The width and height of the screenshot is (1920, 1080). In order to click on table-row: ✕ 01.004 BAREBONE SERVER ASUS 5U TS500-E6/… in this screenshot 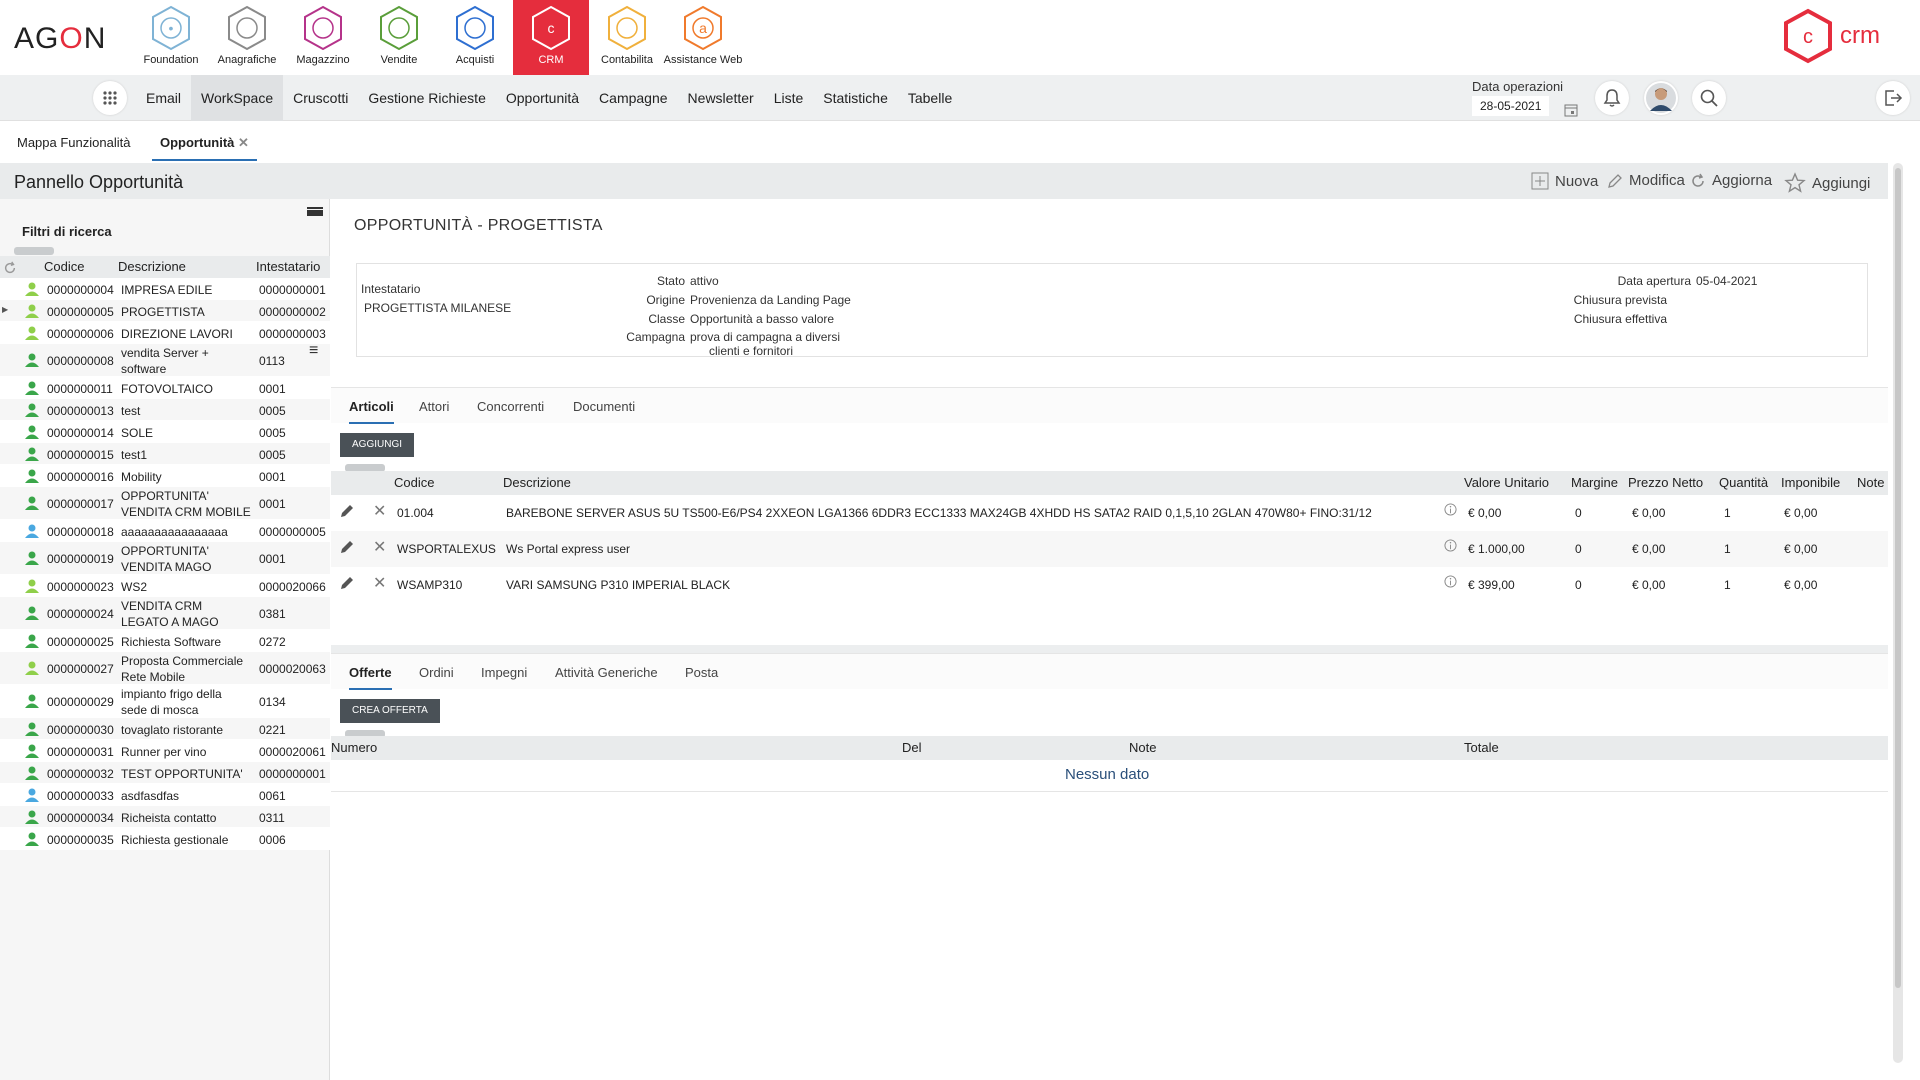, I will do `click(1109, 513)`.